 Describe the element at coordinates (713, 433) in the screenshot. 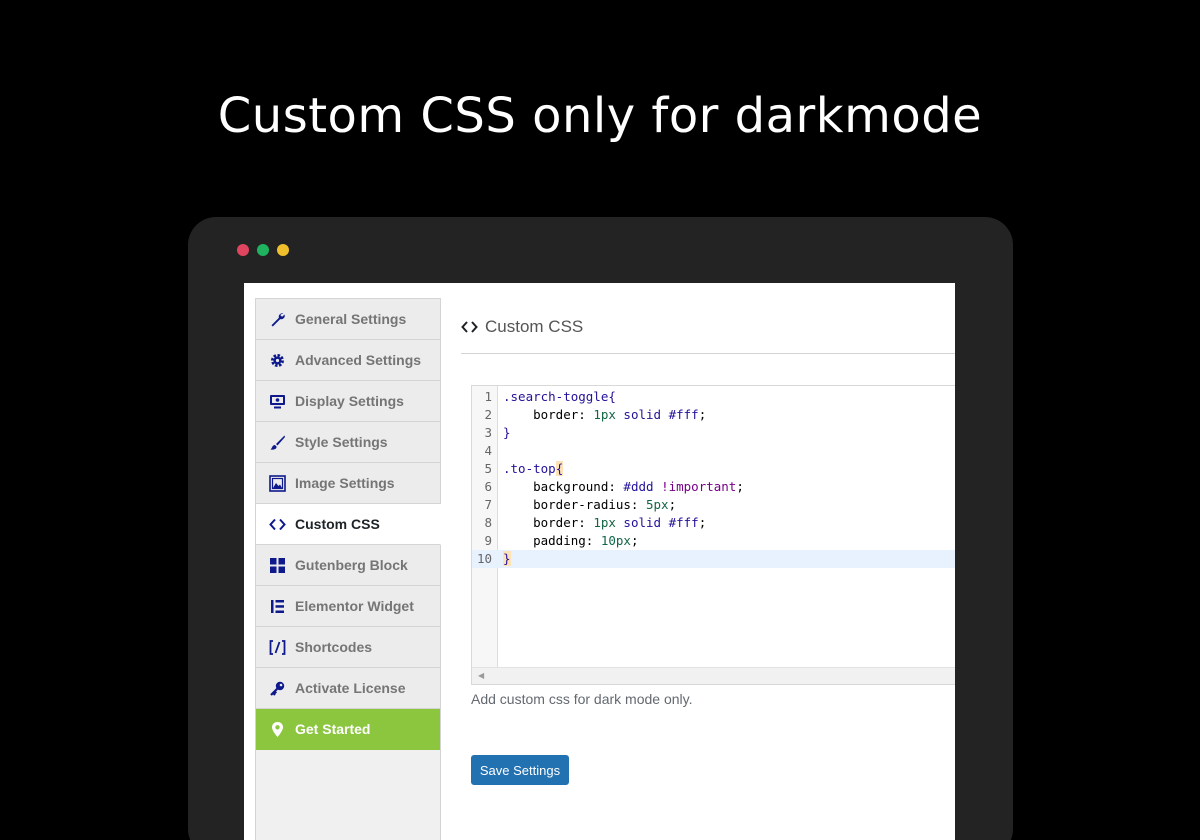

I see `code-line: 3}` at that location.